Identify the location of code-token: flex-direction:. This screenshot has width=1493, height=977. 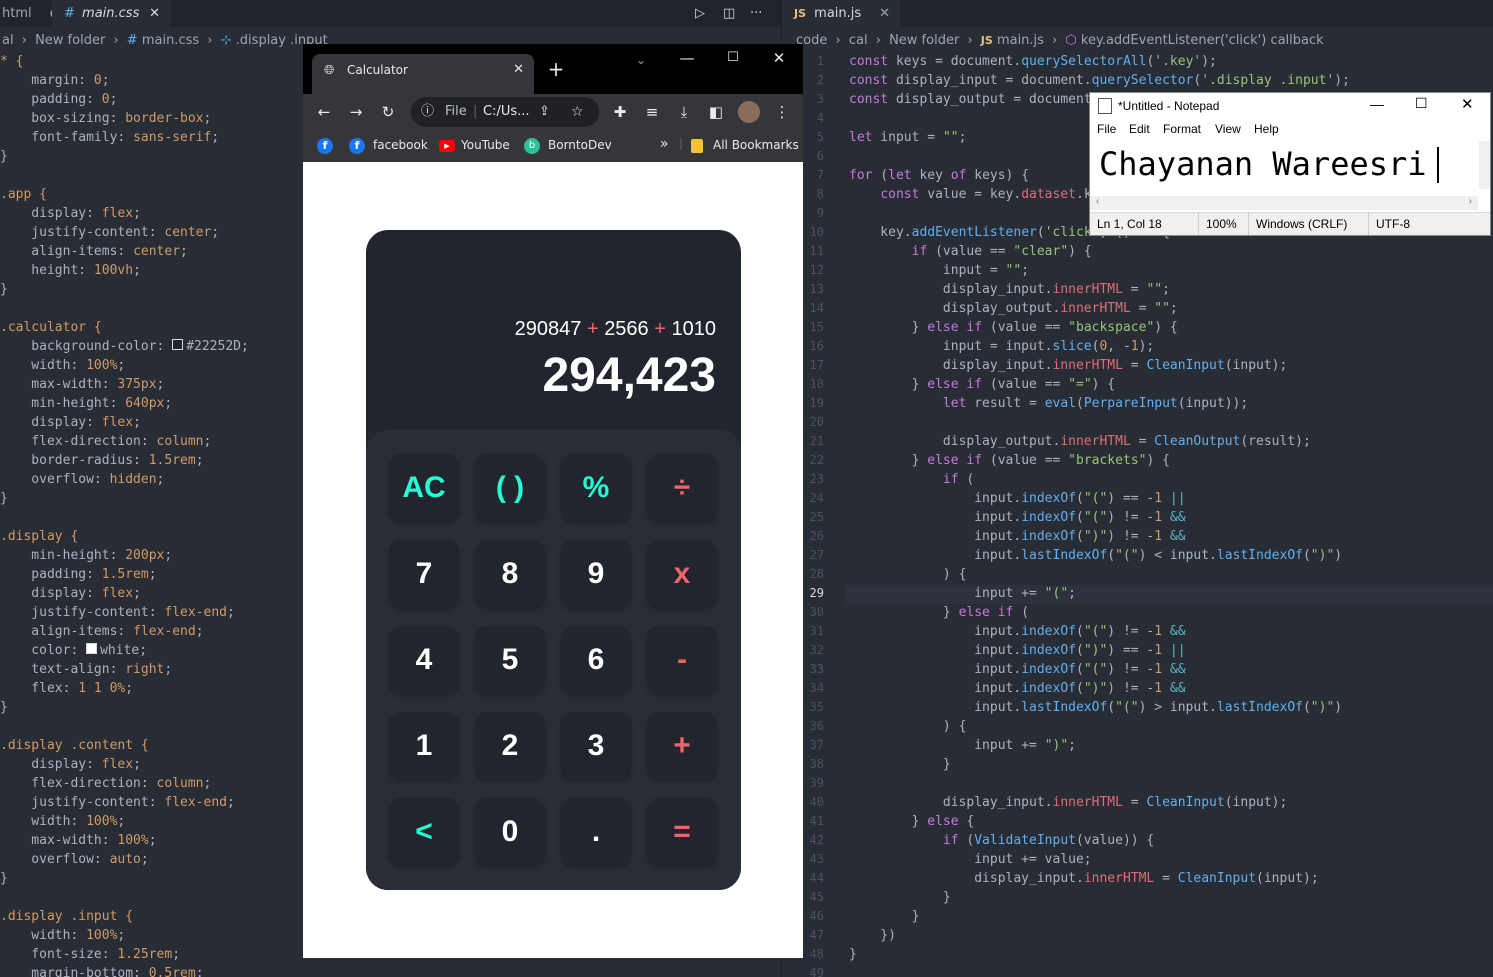
(78, 783).